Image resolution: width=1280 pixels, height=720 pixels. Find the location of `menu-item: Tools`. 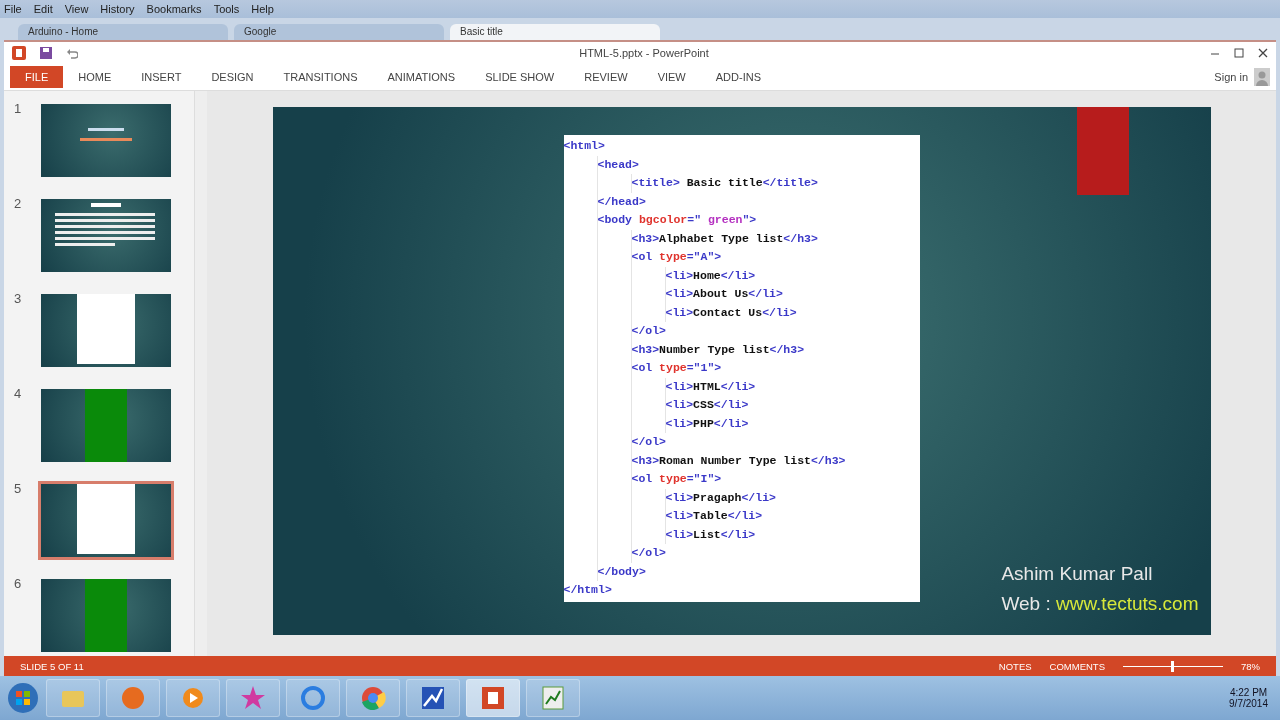

menu-item: Tools is located at coordinates (226, 9).